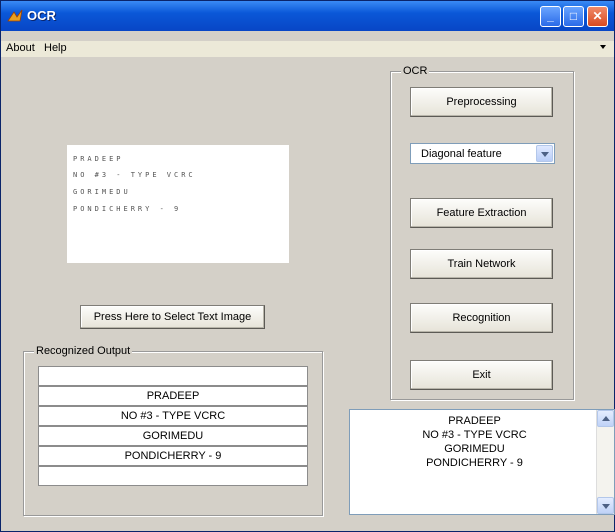 This screenshot has height=532, width=615. I want to click on vertical-scrollbar, so click(605, 462).